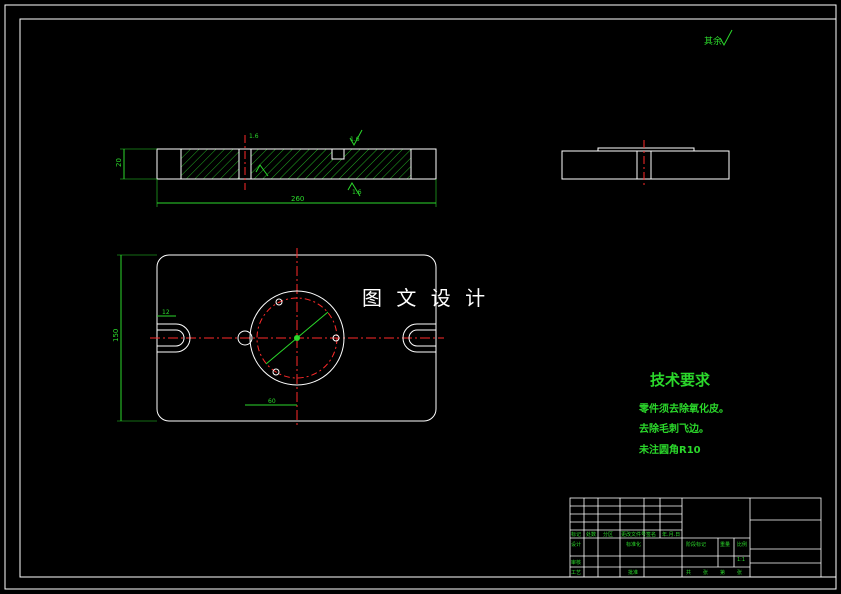 The height and width of the screenshot is (594, 841). What do you see at coordinates (254, 136) in the screenshot?
I see `roughness-ra-c: 1.6` at bounding box center [254, 136].